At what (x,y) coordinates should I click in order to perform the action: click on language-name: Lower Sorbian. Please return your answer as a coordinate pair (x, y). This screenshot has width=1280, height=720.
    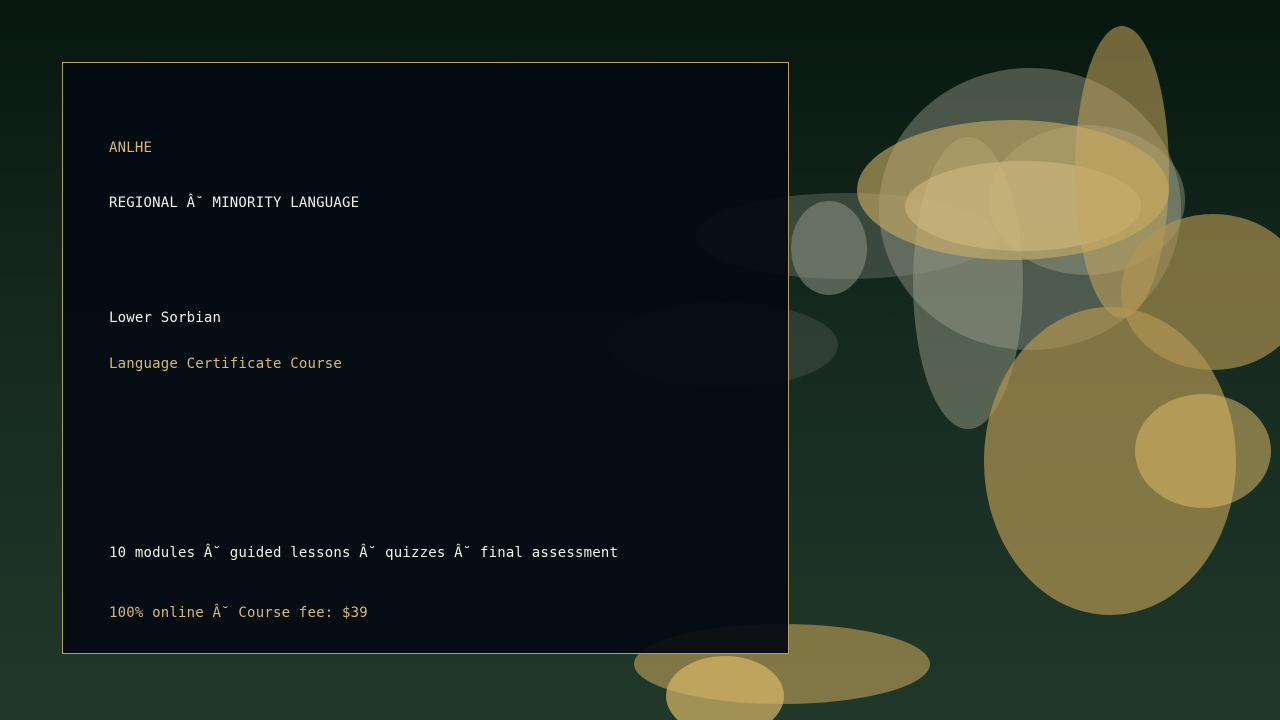
    Looking at the image, I should click on (165, 318).